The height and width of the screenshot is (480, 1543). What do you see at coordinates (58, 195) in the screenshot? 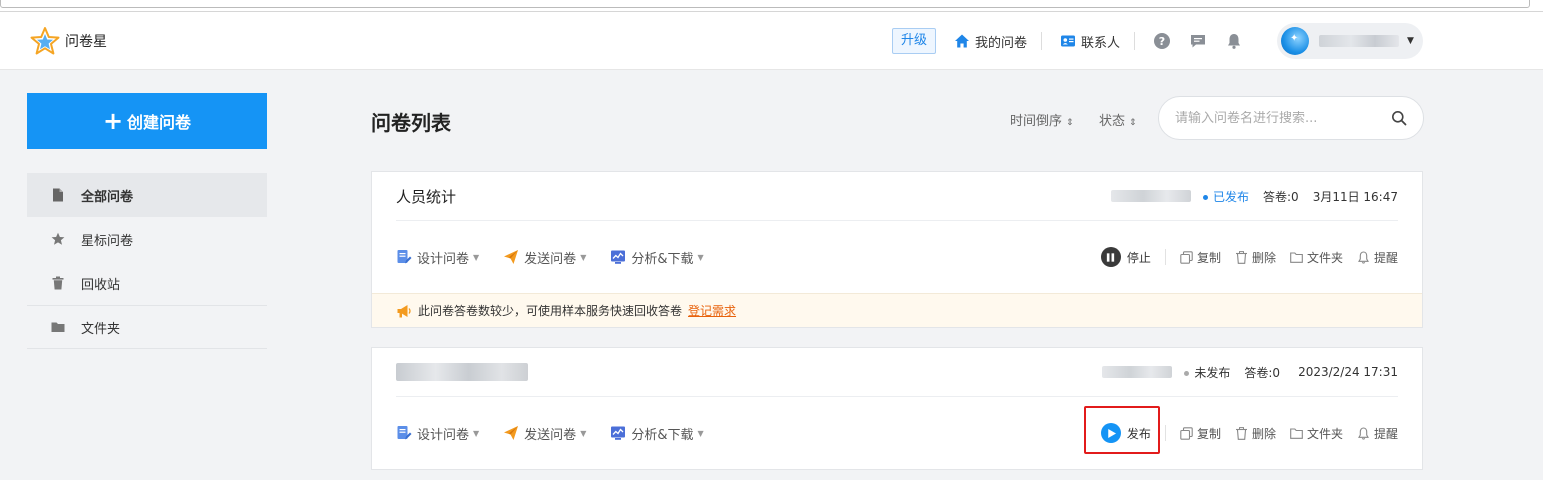
I see `document-icon` at bounding box center [58, 195].